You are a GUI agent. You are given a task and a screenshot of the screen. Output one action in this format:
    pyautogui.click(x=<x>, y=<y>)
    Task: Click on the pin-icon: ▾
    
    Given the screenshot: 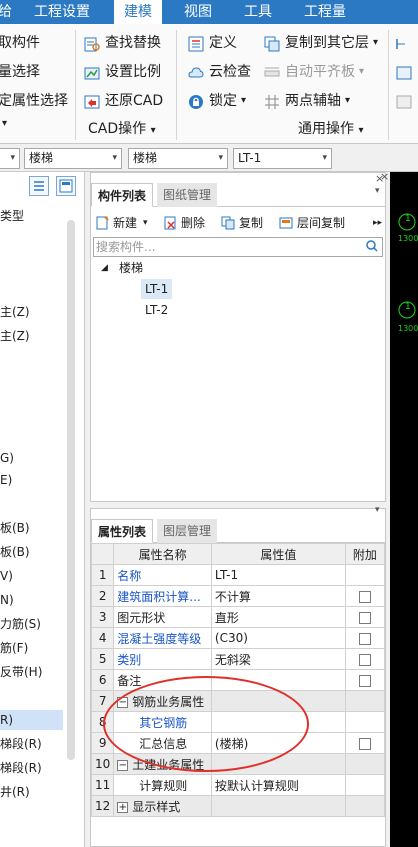 What is the action you would take?
    pyautogui.click(x=377, y=510)
    